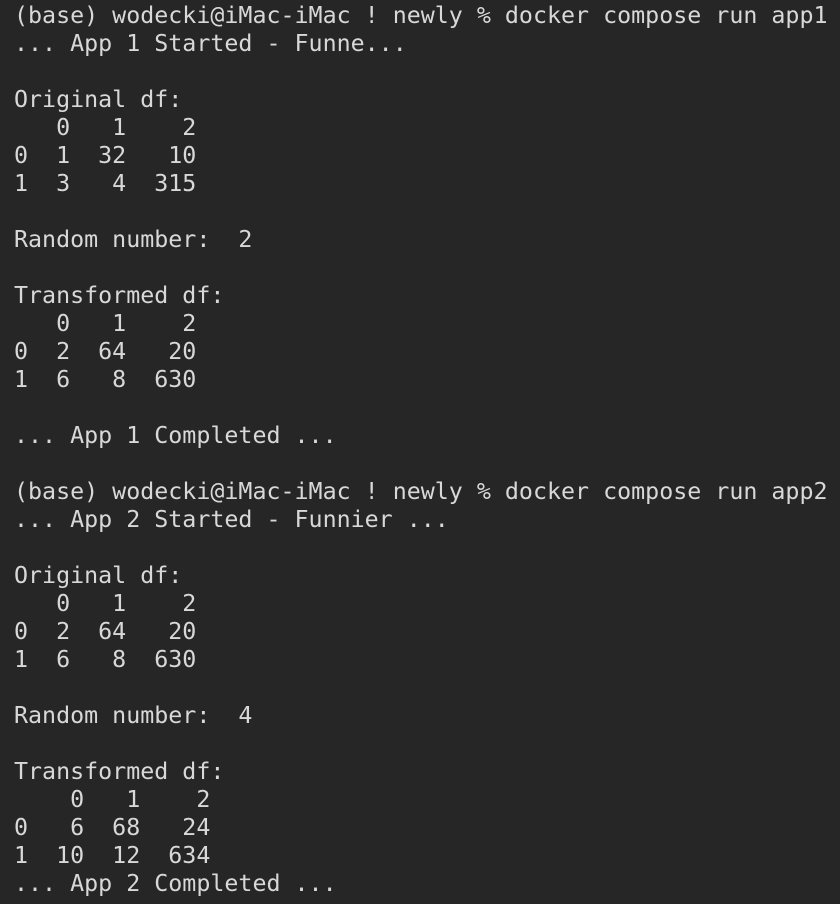 This screenshot has height=904, width=840. Describe the element at coordinates (112, 827) in the screenshot. I see `table-row-line: 0 6 68 24` at that location.